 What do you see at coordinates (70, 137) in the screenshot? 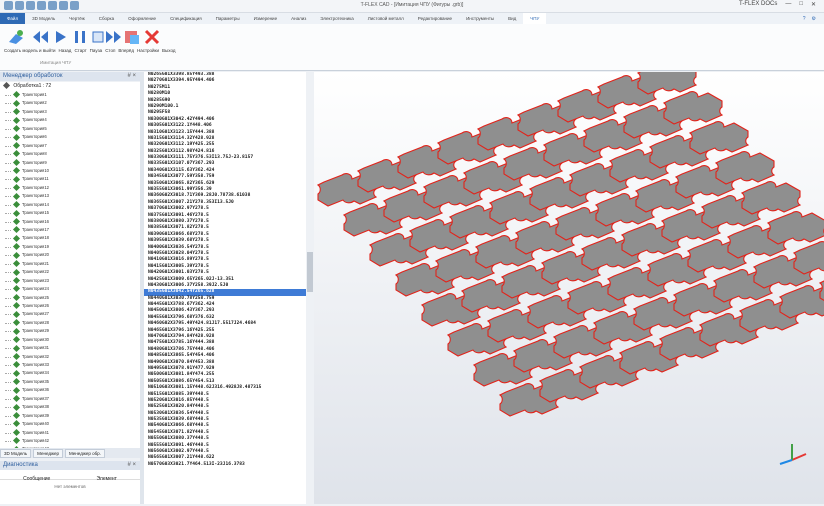
I see `tree-item: Траектория6` at bounding box center [70, 137].